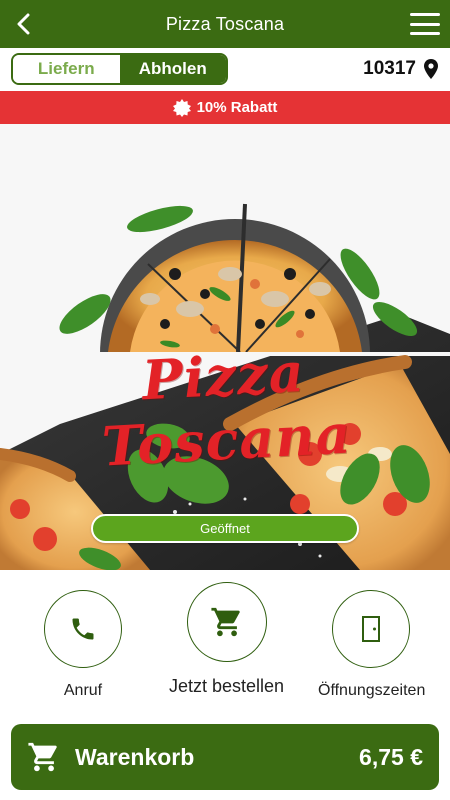 The image size is (450, 800). Describe the element at coordinates (226, 409) in the screenshot. I see `restaurant-logo-text: Pizza Toscana` at that location.